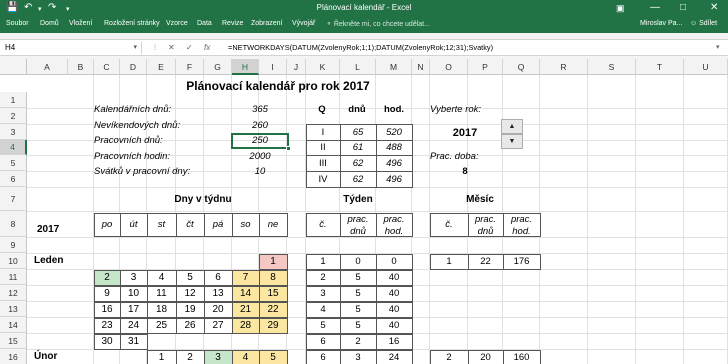 The width and height of the screenshot is (728, 364). I want to click on tab-insert: Vložení, so click(80, 23).